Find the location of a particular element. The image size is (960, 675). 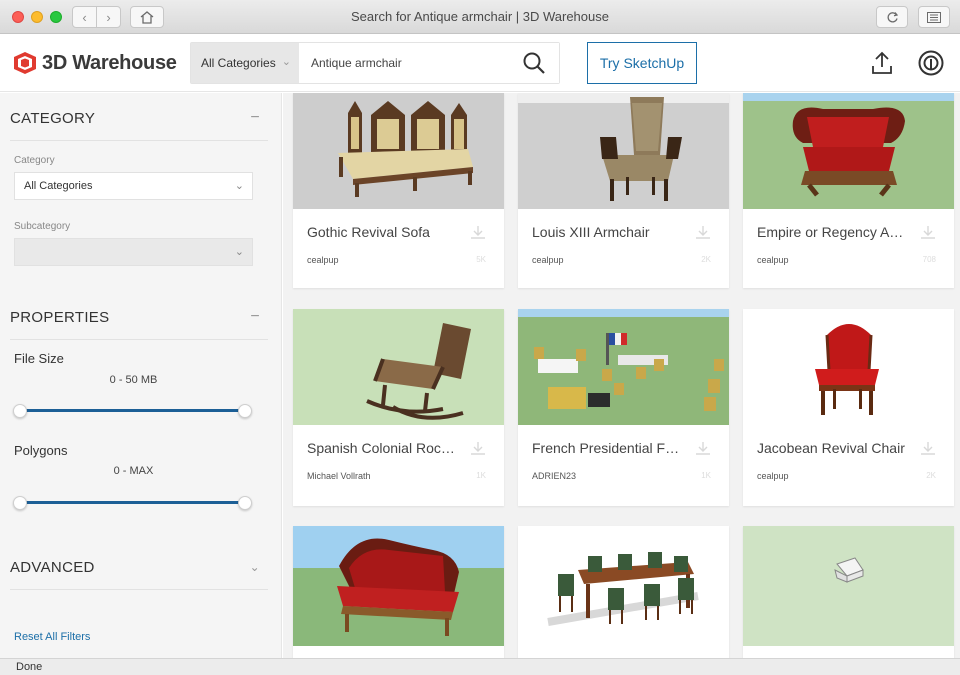

polygons-label: Polygons is located at coordinates (41, 450).